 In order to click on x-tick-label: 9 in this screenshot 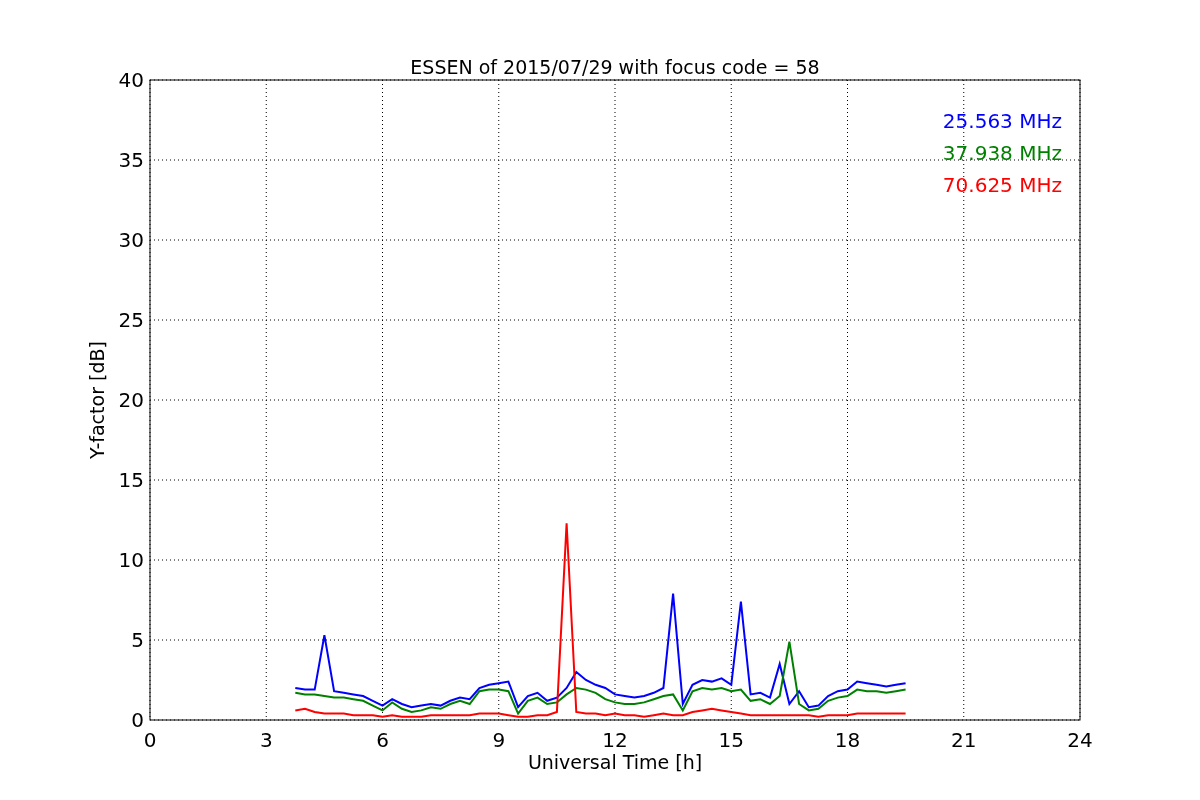, I will do `click(499, 740)`.